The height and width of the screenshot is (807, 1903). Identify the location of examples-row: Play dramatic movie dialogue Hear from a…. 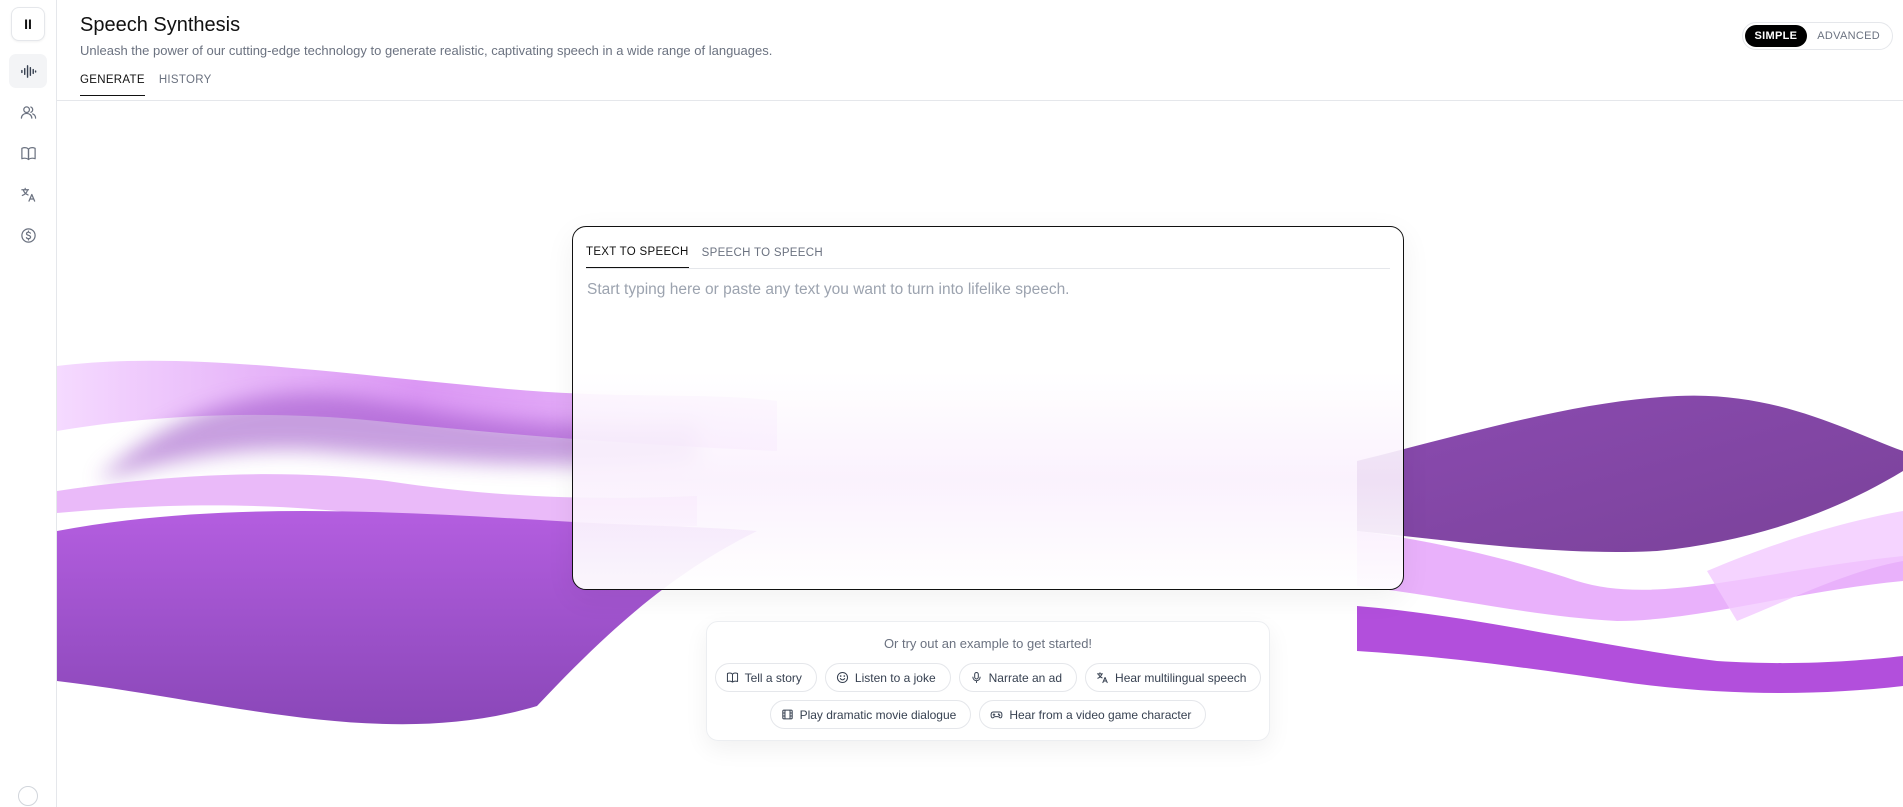
(988, 714).